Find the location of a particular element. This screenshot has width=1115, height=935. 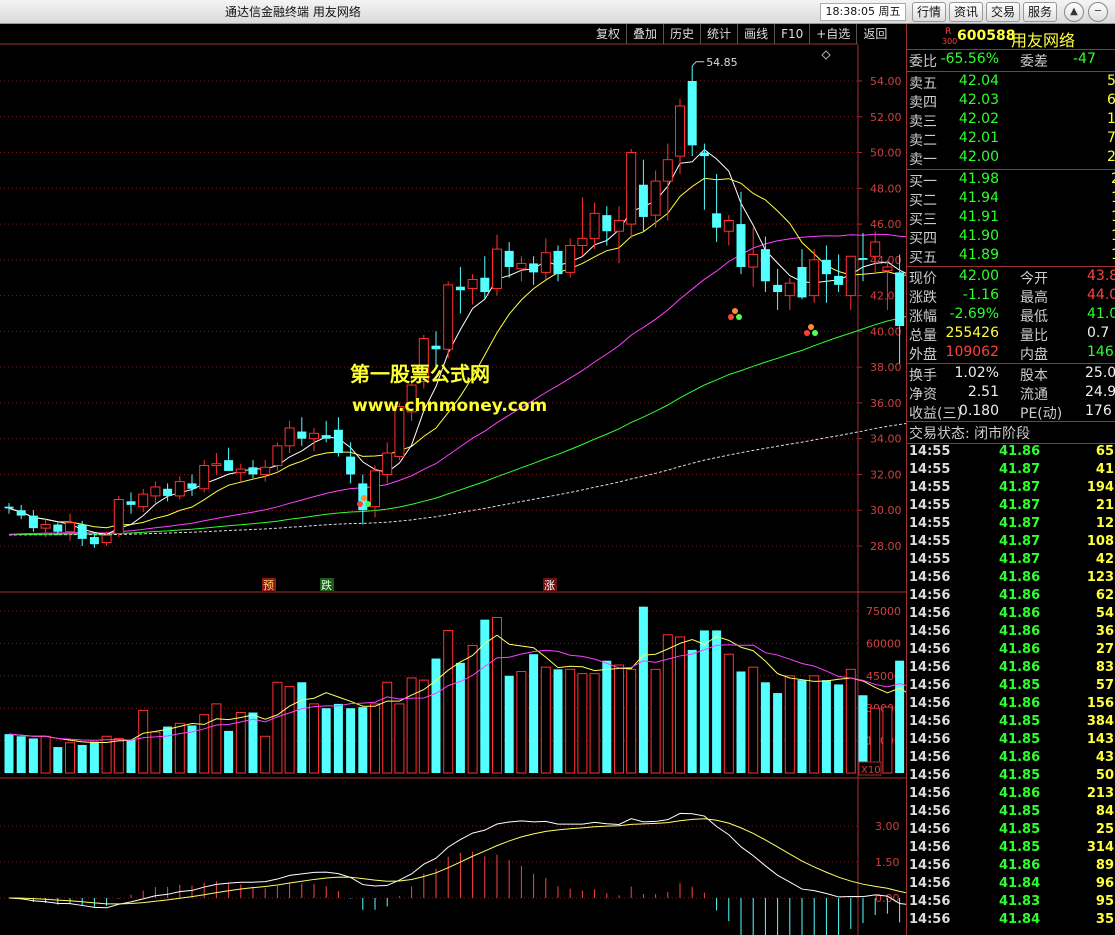

bid-price: 41.89 is located at coordinates (978, 255).